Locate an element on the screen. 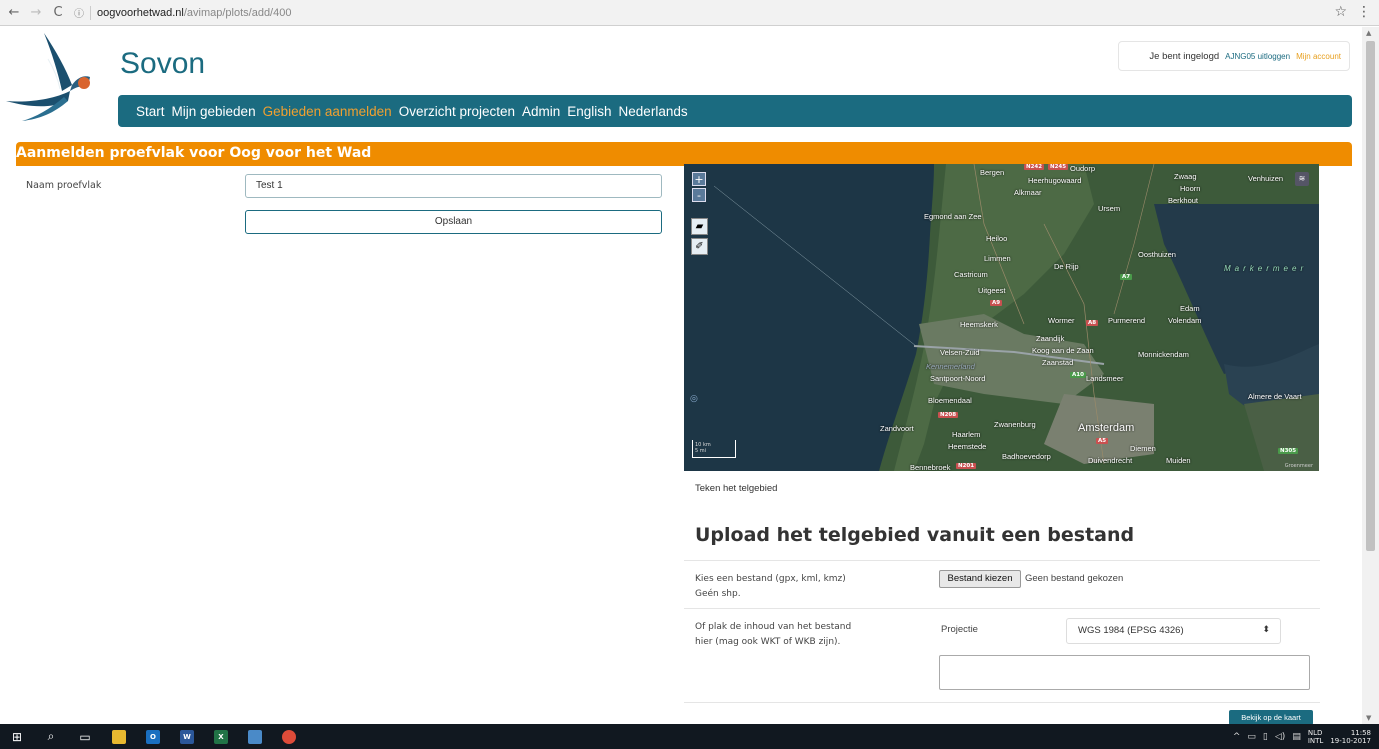 The image size is (1379, 749). brand-title: Sovon is located at coordinates (162, 64).